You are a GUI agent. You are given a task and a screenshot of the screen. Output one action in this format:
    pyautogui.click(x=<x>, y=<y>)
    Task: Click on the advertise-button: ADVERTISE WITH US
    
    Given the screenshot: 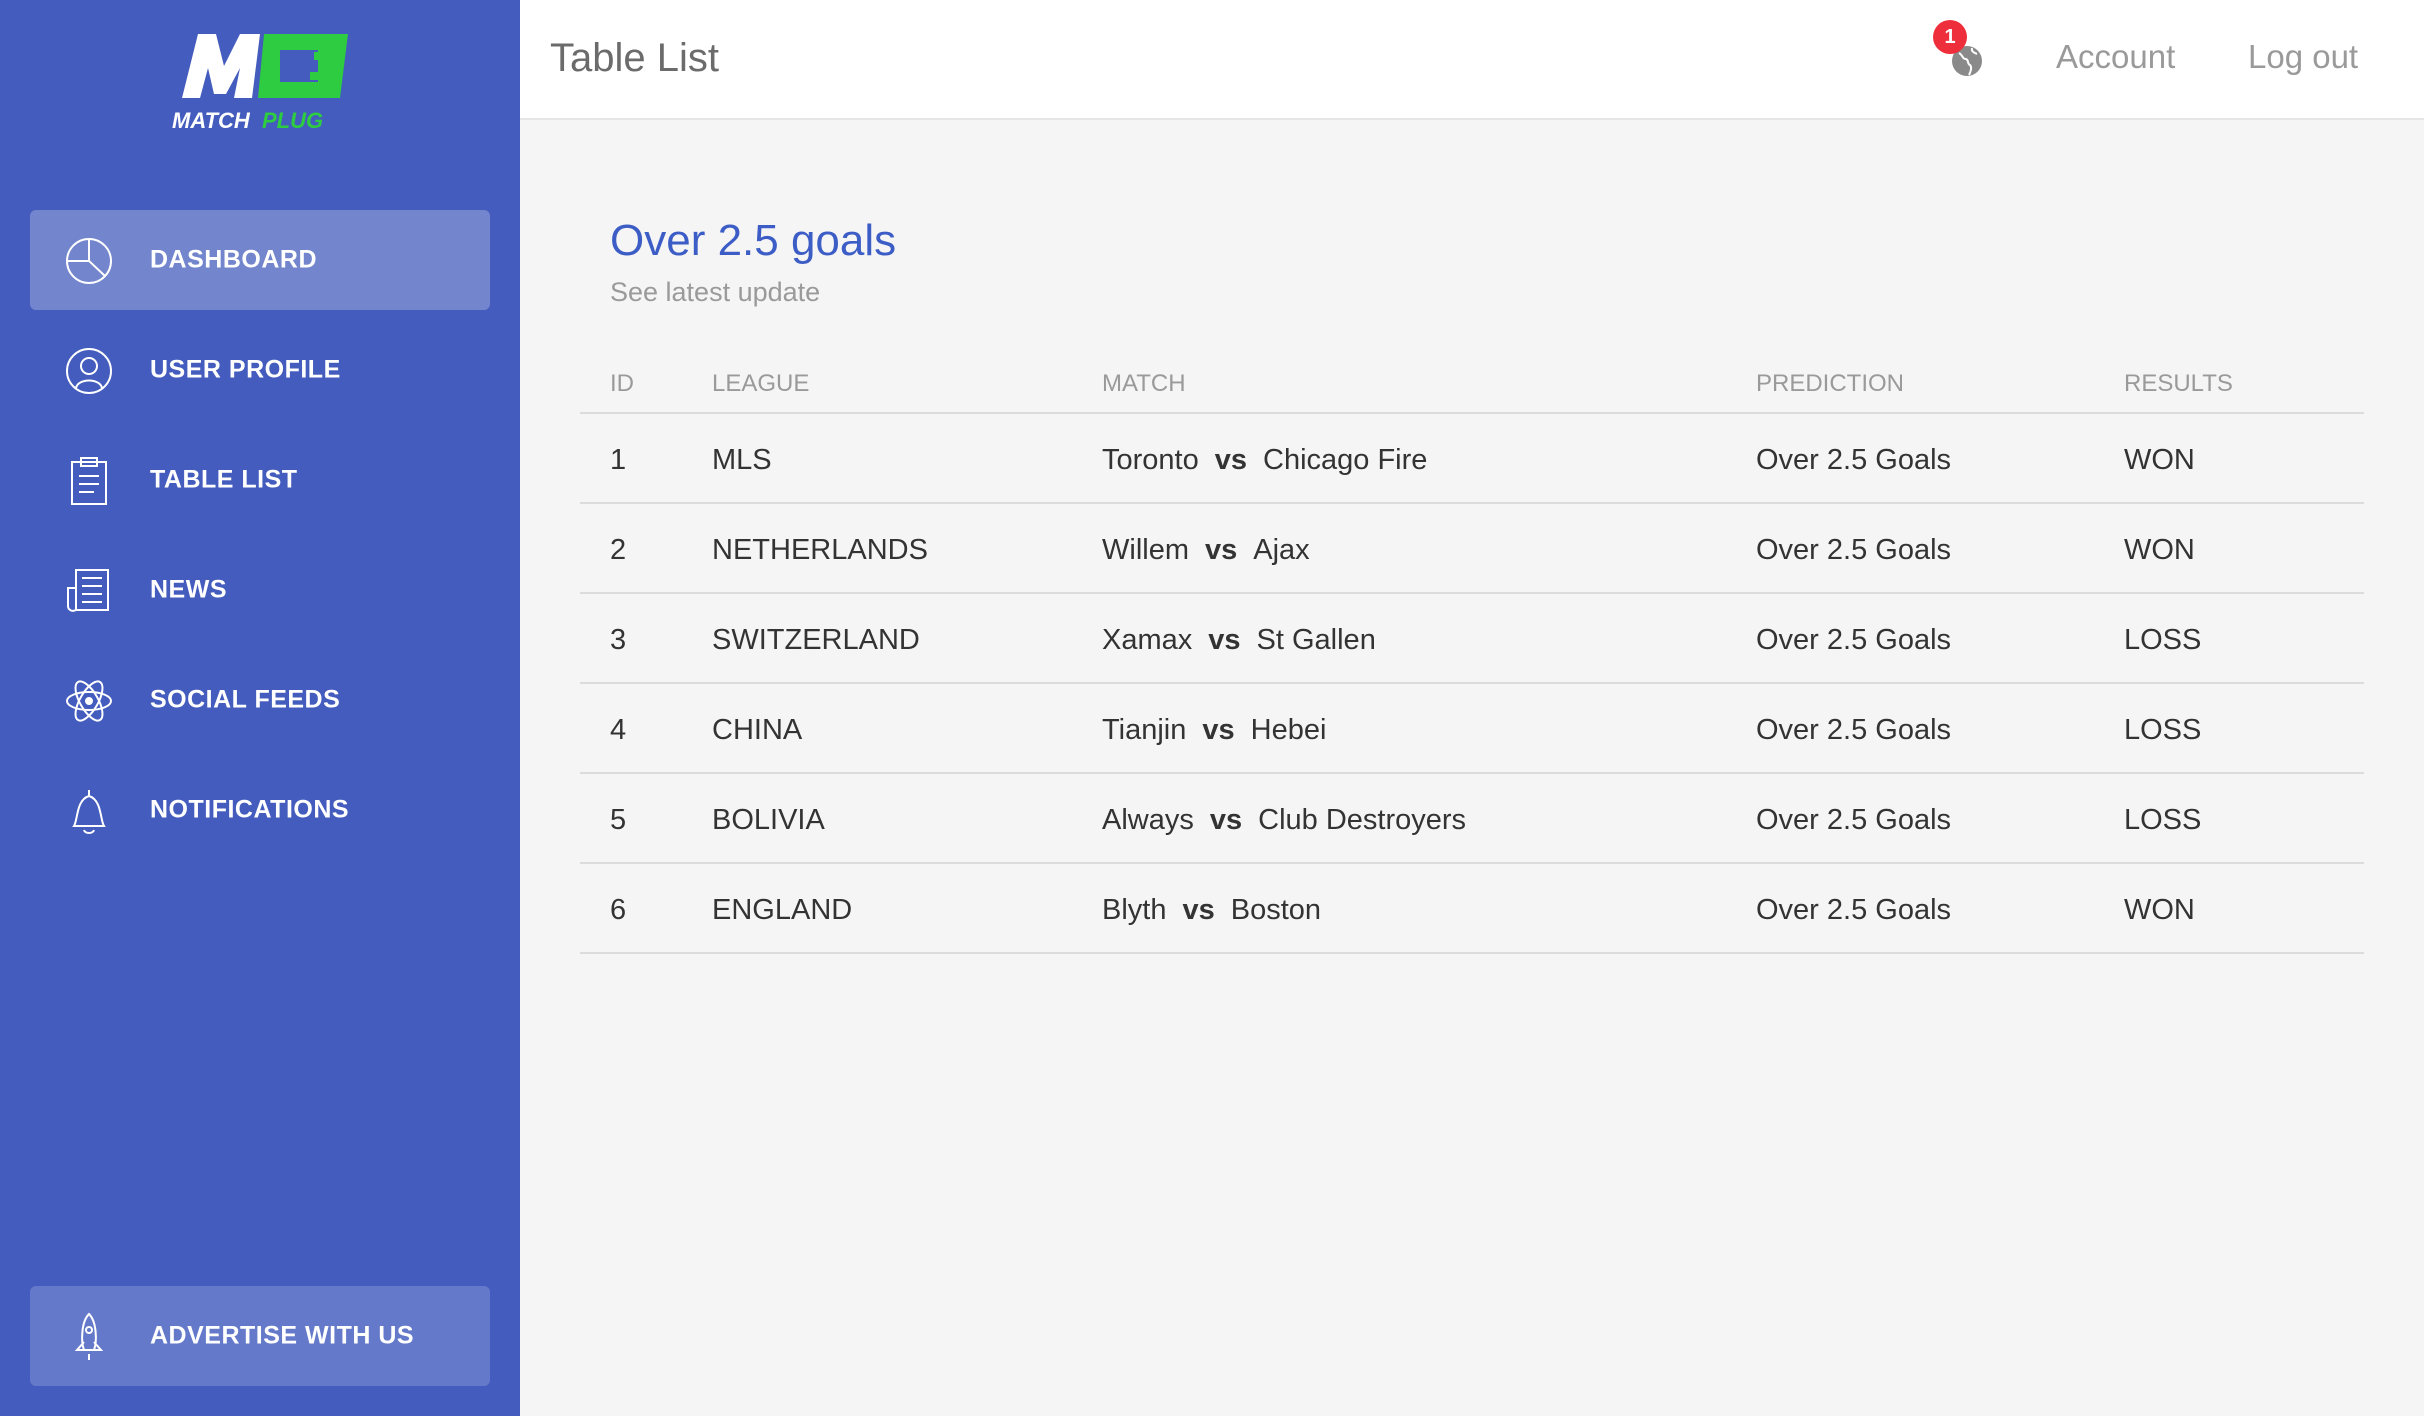 What is the action you would take?
    pyautogui.click(x=260, y=1336)
    